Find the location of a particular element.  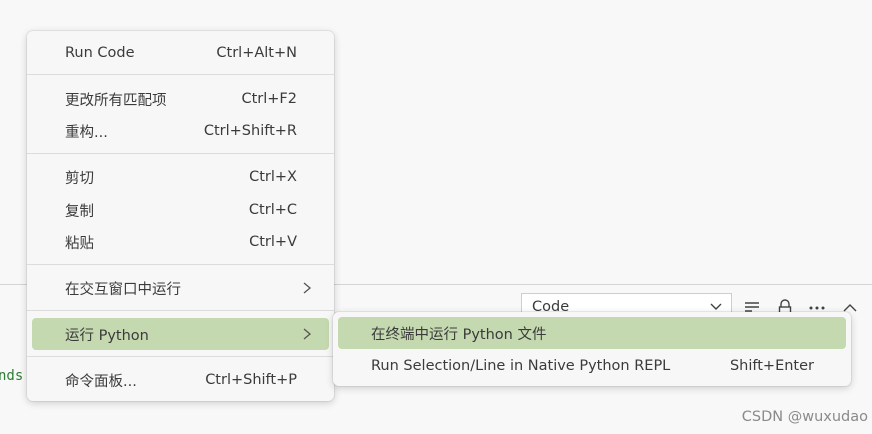

submenu-item-run-python-file-in-terminal: 在终端中运行 Python 文件 is located at coordinates (592, 333).